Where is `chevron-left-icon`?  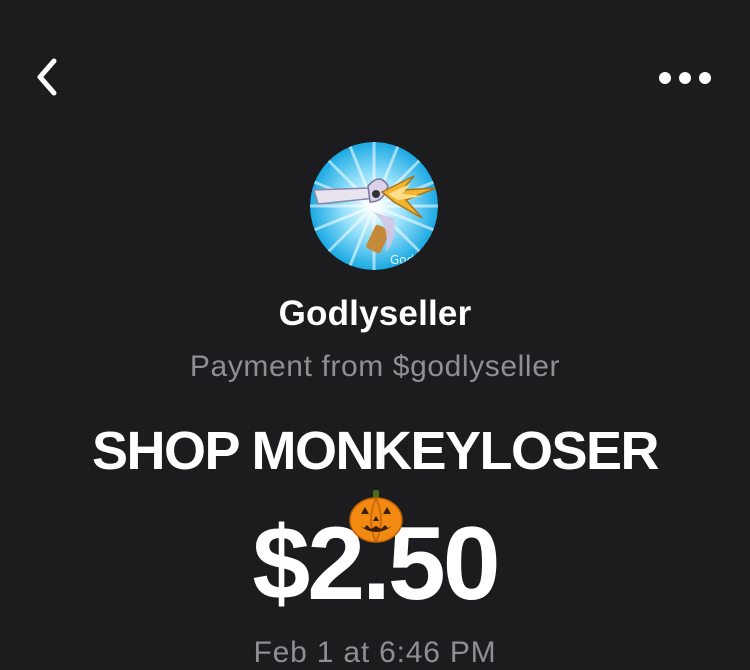 chevron-left-icon is located at coordinates (47, 77).